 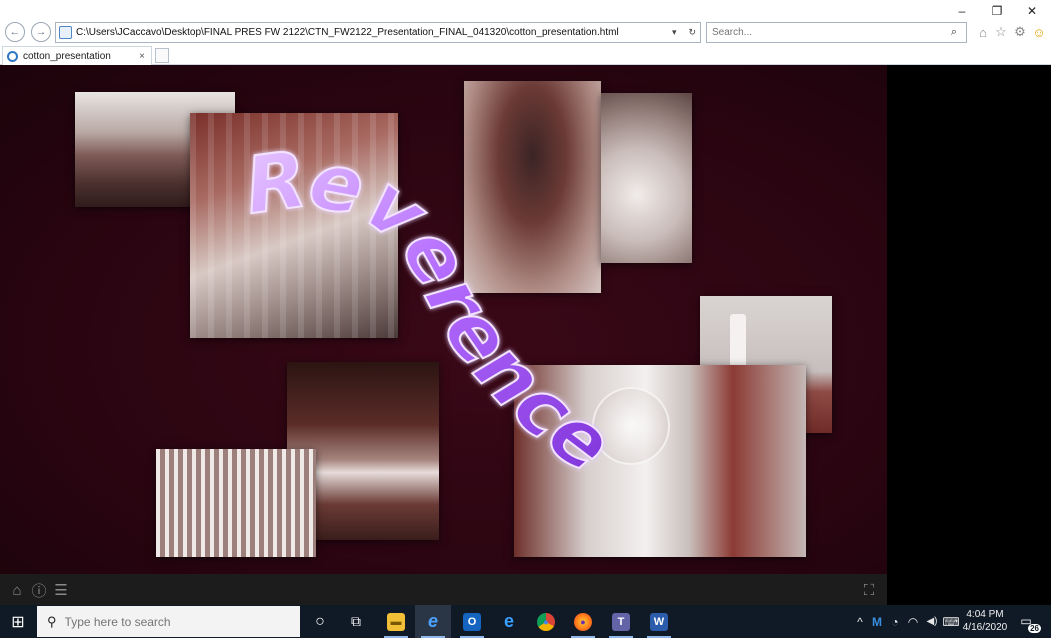 I want to click on address-dropdown-icon: ▾, so click(x=674, y=32).